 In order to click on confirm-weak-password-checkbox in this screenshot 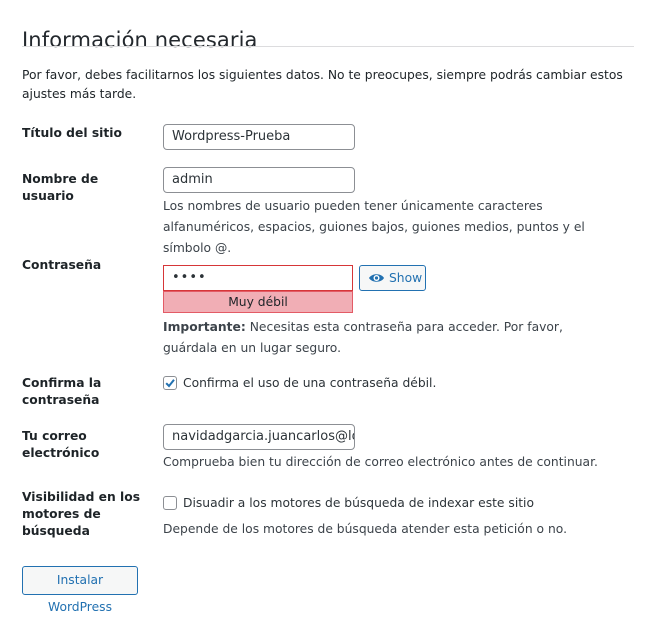, I will do `click(170, 383)`.